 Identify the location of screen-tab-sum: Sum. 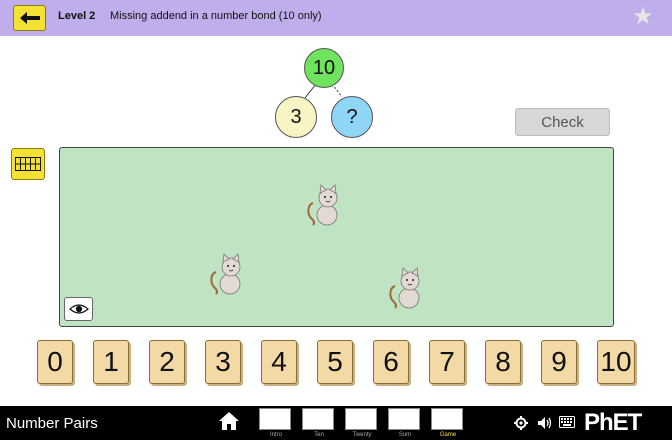
(405, 423).